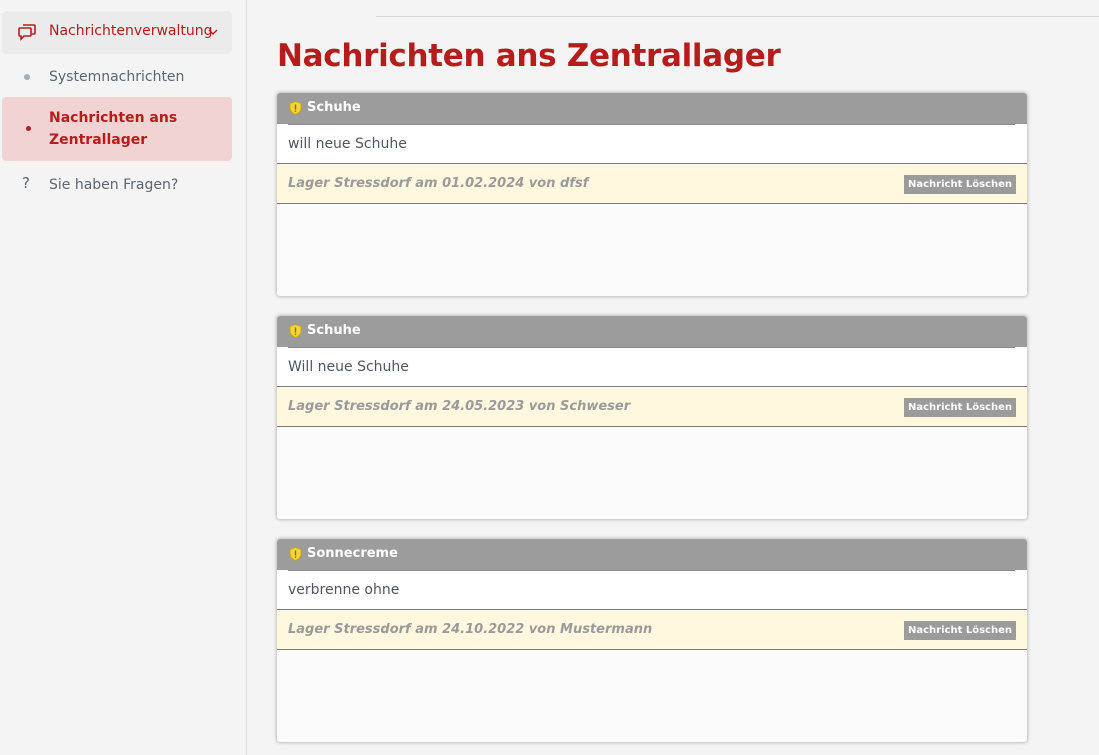  Describe the element at coordinates (113, 129) in the screenshot. I see `sidebar-item-label: Nachrichten ans Zentrallager` at that location.